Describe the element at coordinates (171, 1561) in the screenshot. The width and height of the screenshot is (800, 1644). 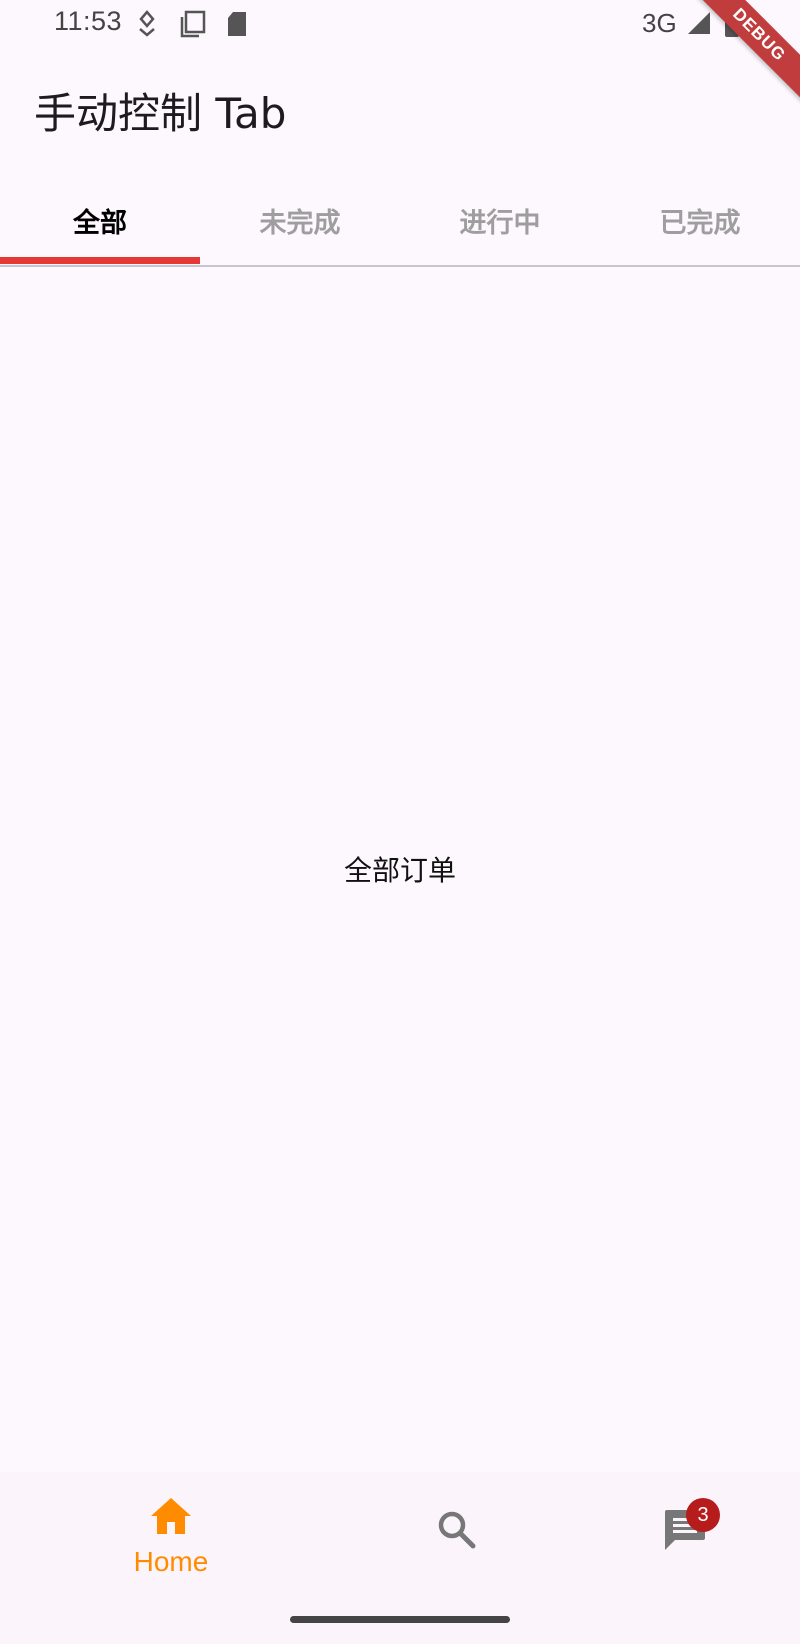
I see `nav-home-label: Home` at that location.